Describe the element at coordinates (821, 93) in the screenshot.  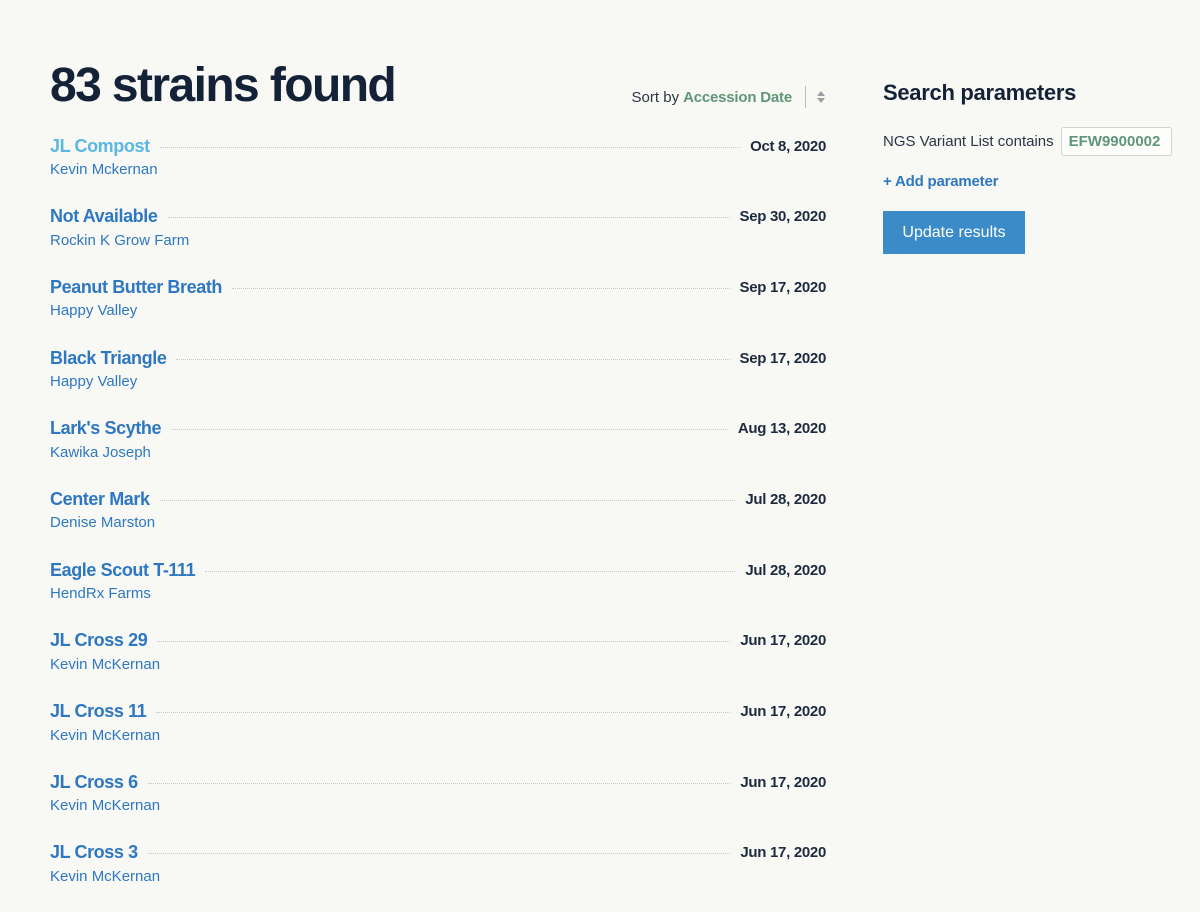
I see `sort-up-icon` at that location.